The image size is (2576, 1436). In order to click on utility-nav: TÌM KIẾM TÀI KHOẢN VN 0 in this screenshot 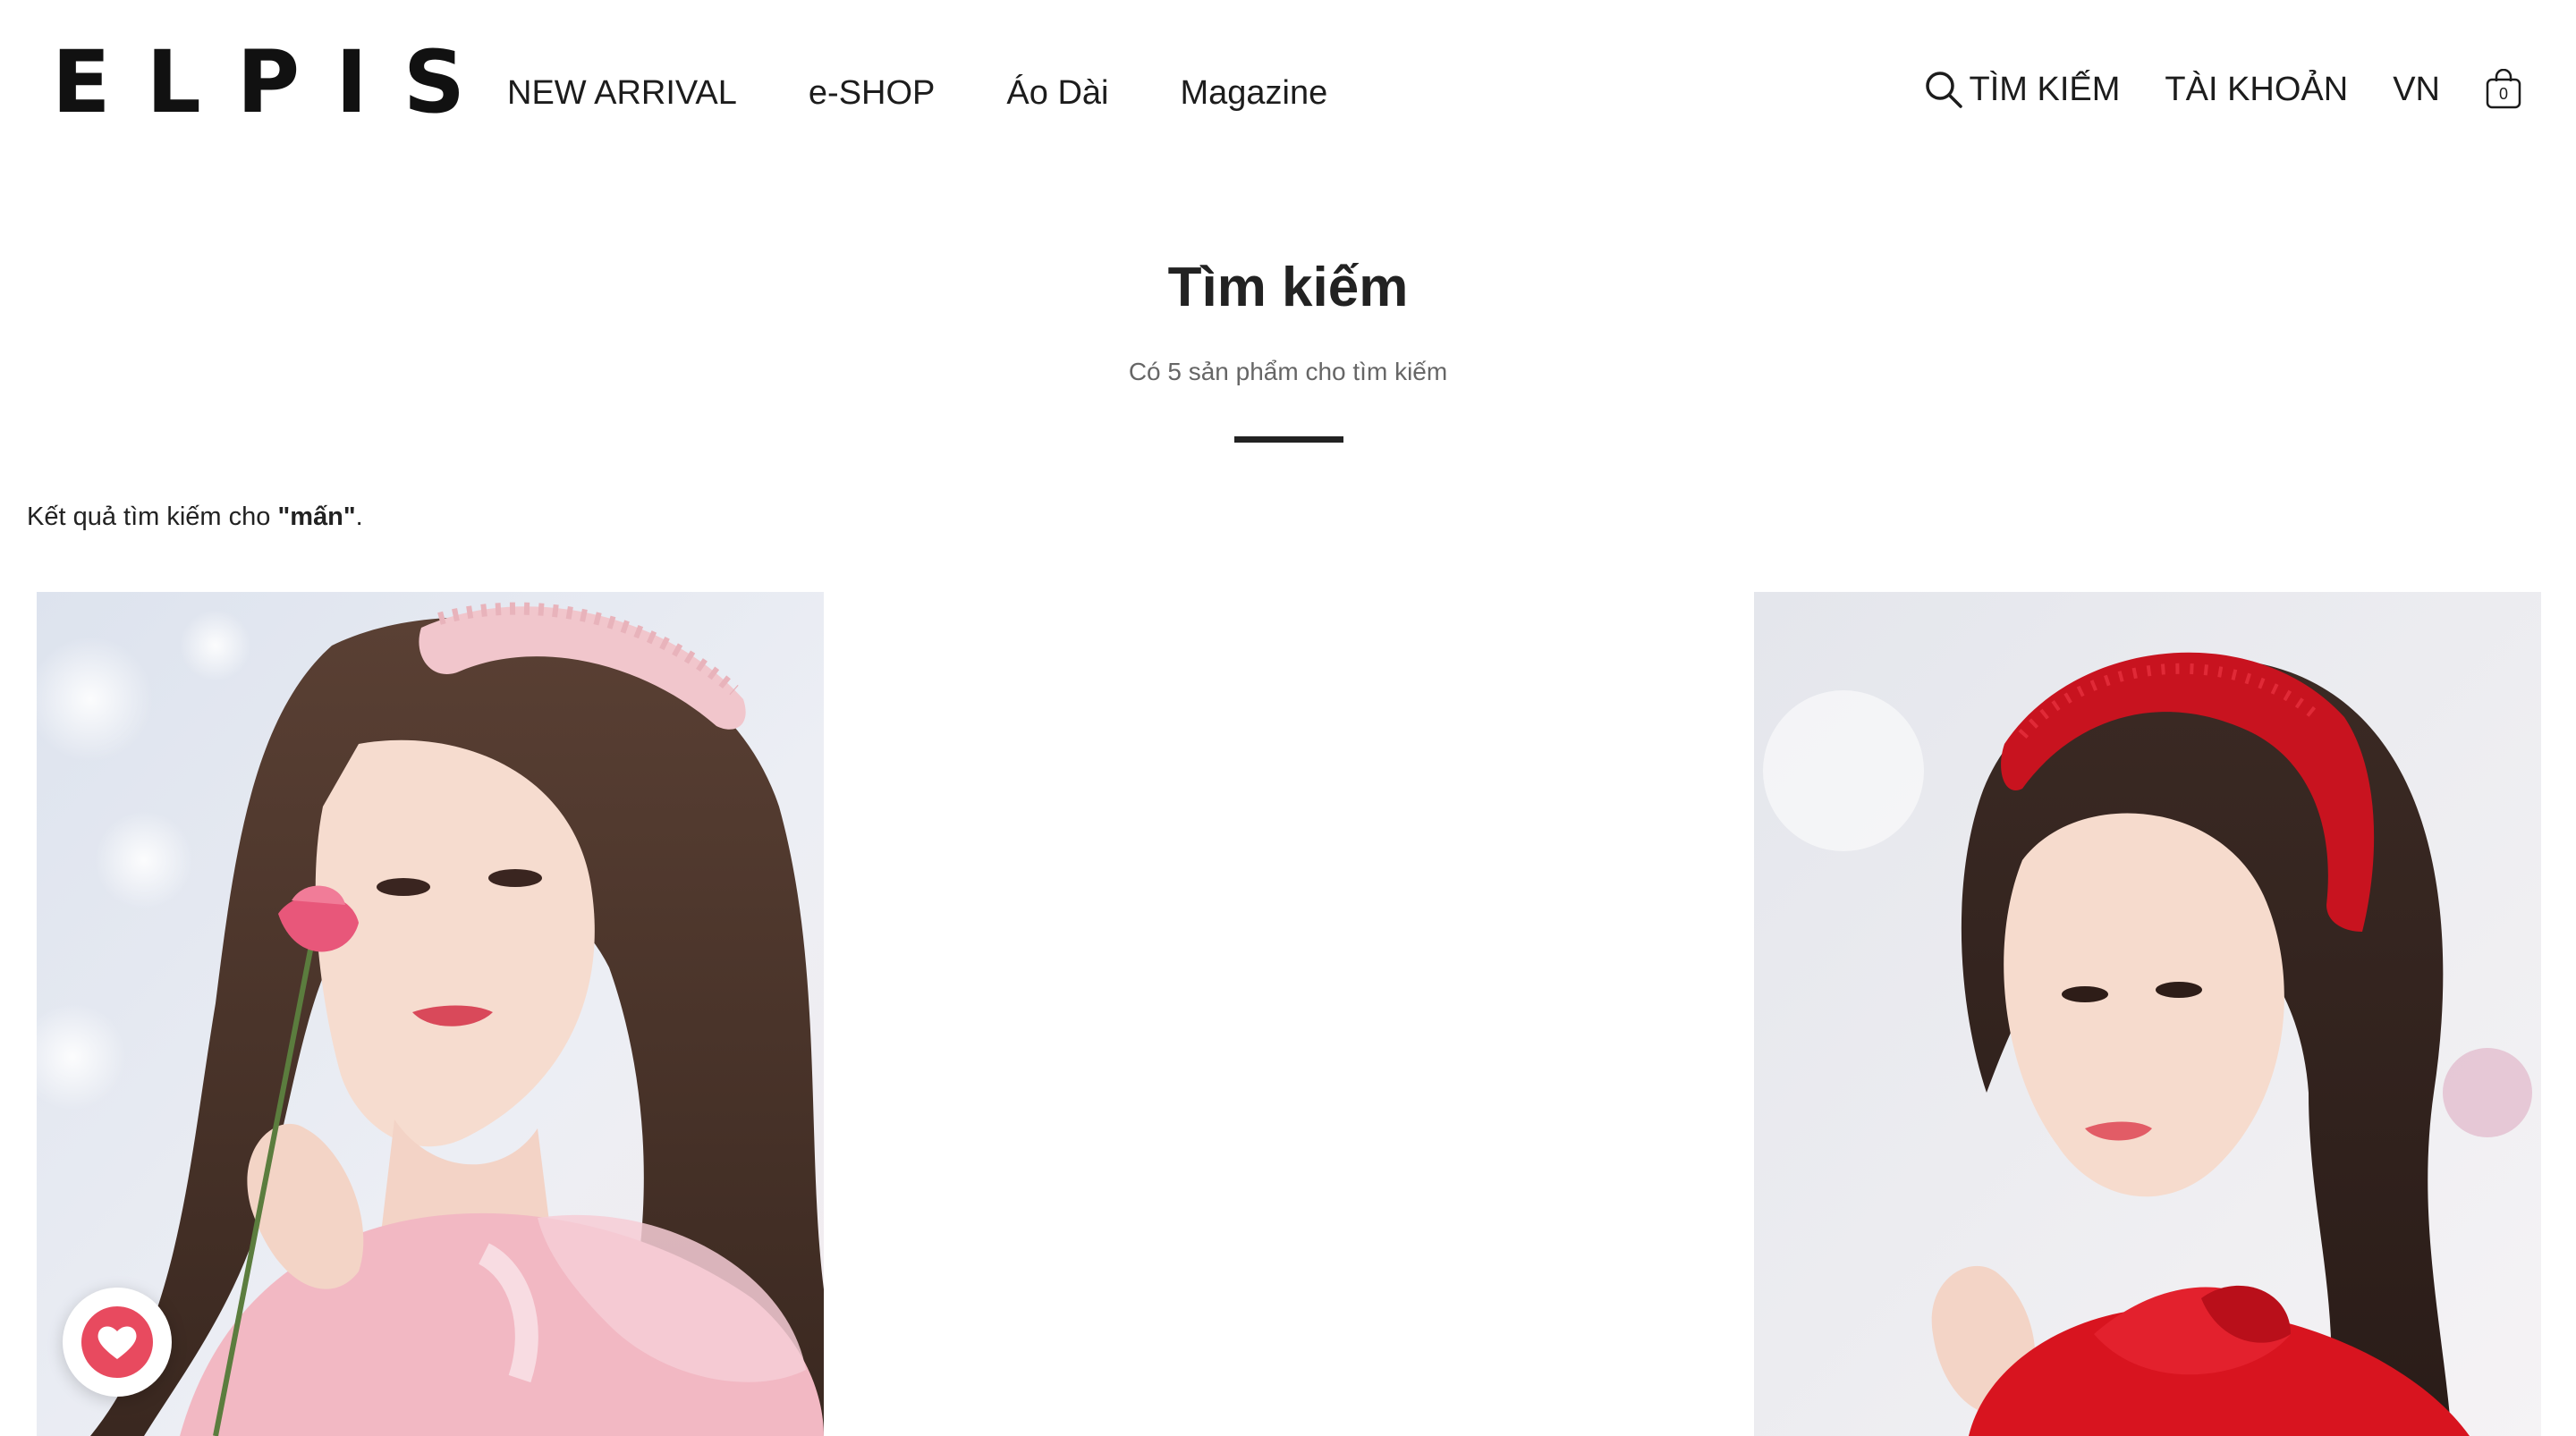, I will do `click(2223, 89)`.